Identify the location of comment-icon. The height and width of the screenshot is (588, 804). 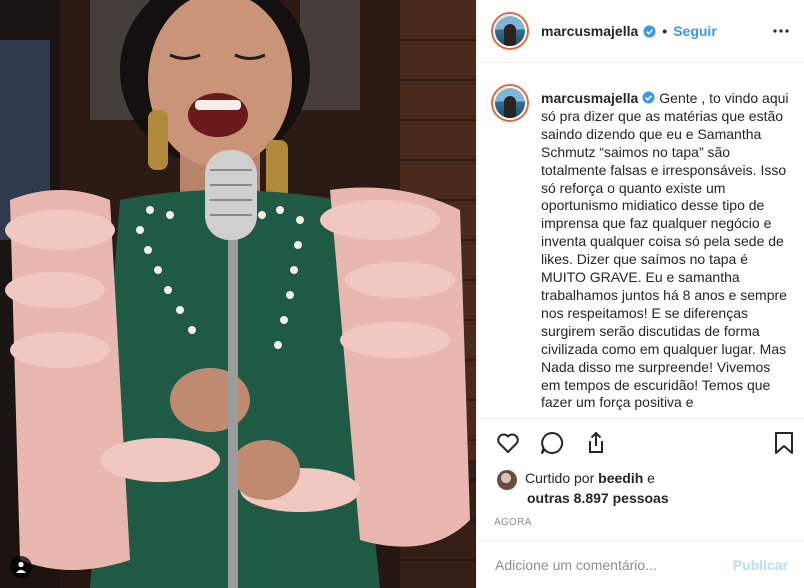
(552, 443).